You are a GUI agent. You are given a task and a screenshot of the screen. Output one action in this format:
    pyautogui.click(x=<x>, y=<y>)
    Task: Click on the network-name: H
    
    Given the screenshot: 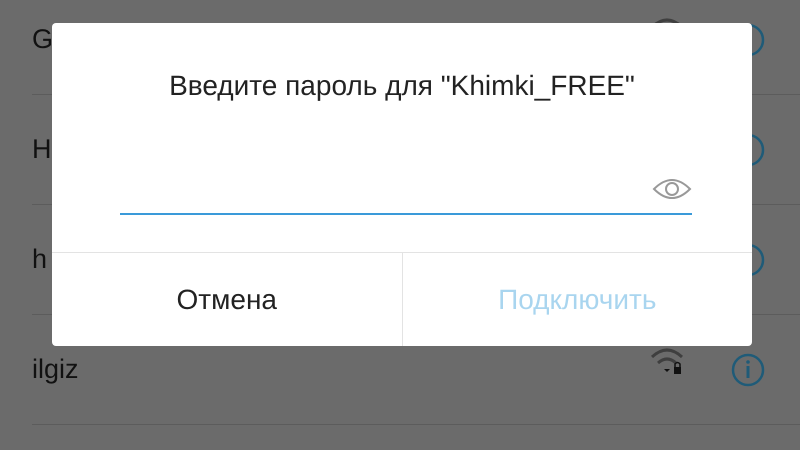 What is the action you would take?
    pyautogui.click(x=42, y=149)
    